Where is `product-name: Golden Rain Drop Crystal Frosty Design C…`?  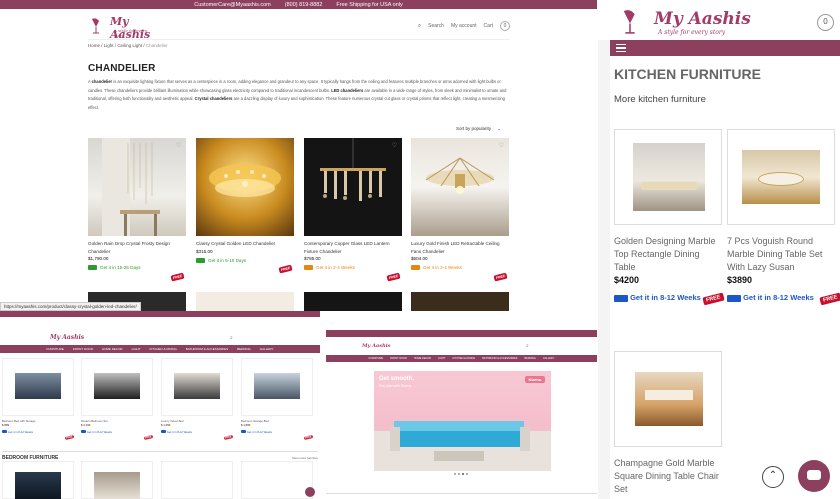
product-name: Golden Rain Drop Crystal Frosty Design C… is located at coordinates (135, 247).